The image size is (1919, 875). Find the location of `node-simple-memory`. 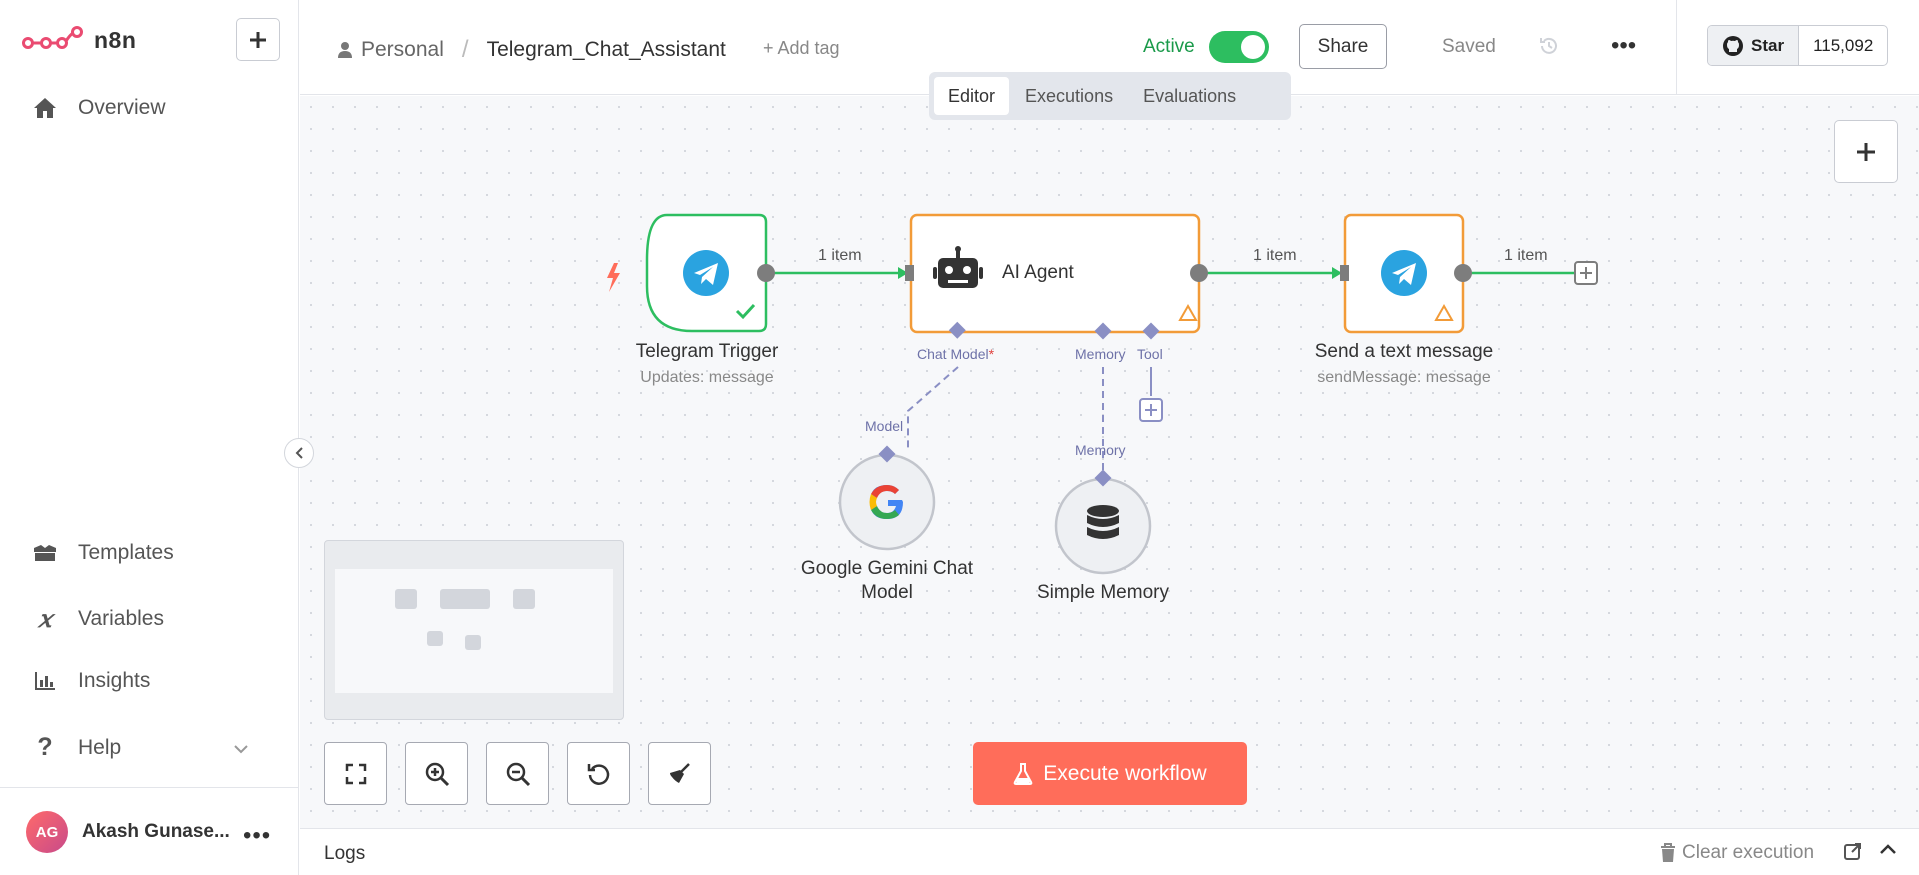

node-simple-memory is located at coordinates (1103, 522).